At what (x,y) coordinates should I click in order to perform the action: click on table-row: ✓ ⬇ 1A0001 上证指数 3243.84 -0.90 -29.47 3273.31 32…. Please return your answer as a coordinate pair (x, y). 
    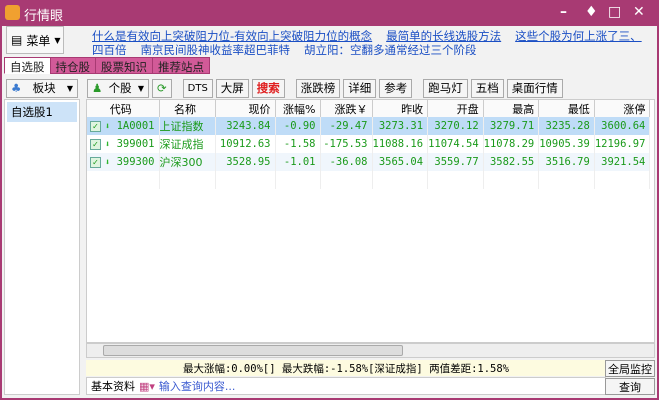
    Looking at the image, I should click on (369, 126).